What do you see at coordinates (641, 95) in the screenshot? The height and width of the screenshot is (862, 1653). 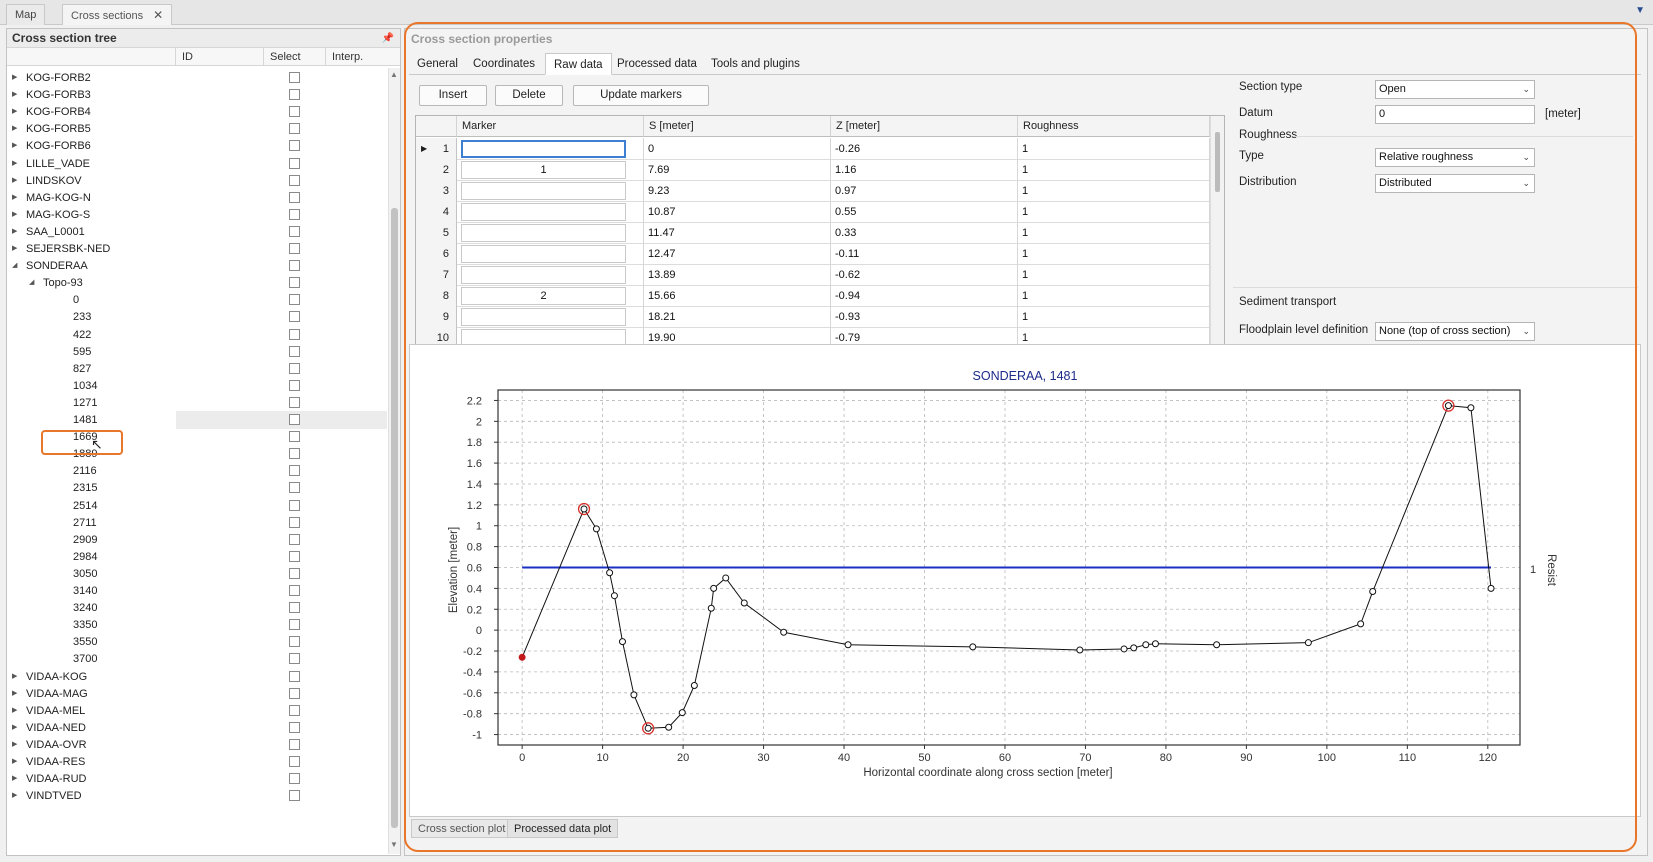 I see `update-markers-button: Update markers` at bounding box center [641, 95].